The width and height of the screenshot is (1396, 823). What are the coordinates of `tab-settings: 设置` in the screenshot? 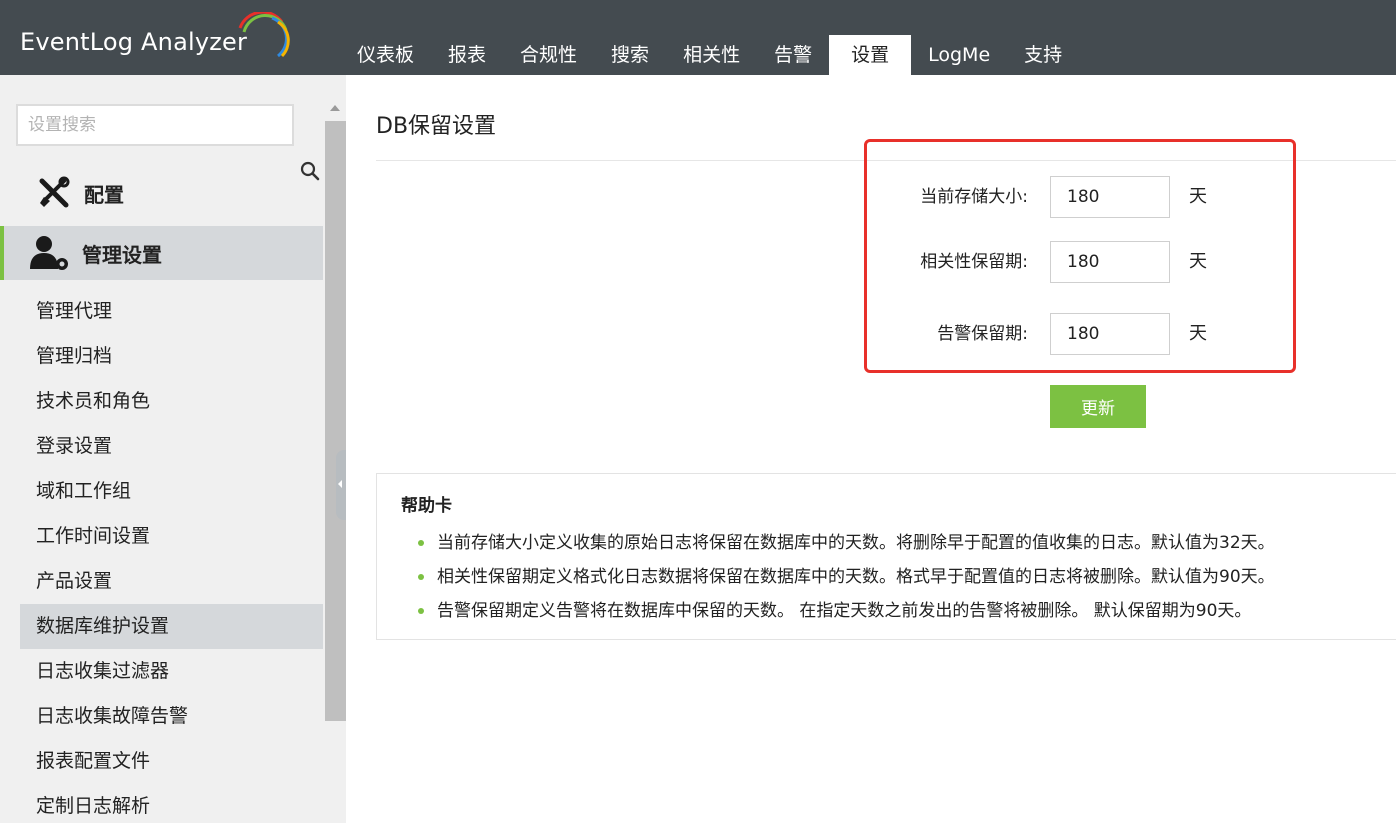 It's located at (870, 55).